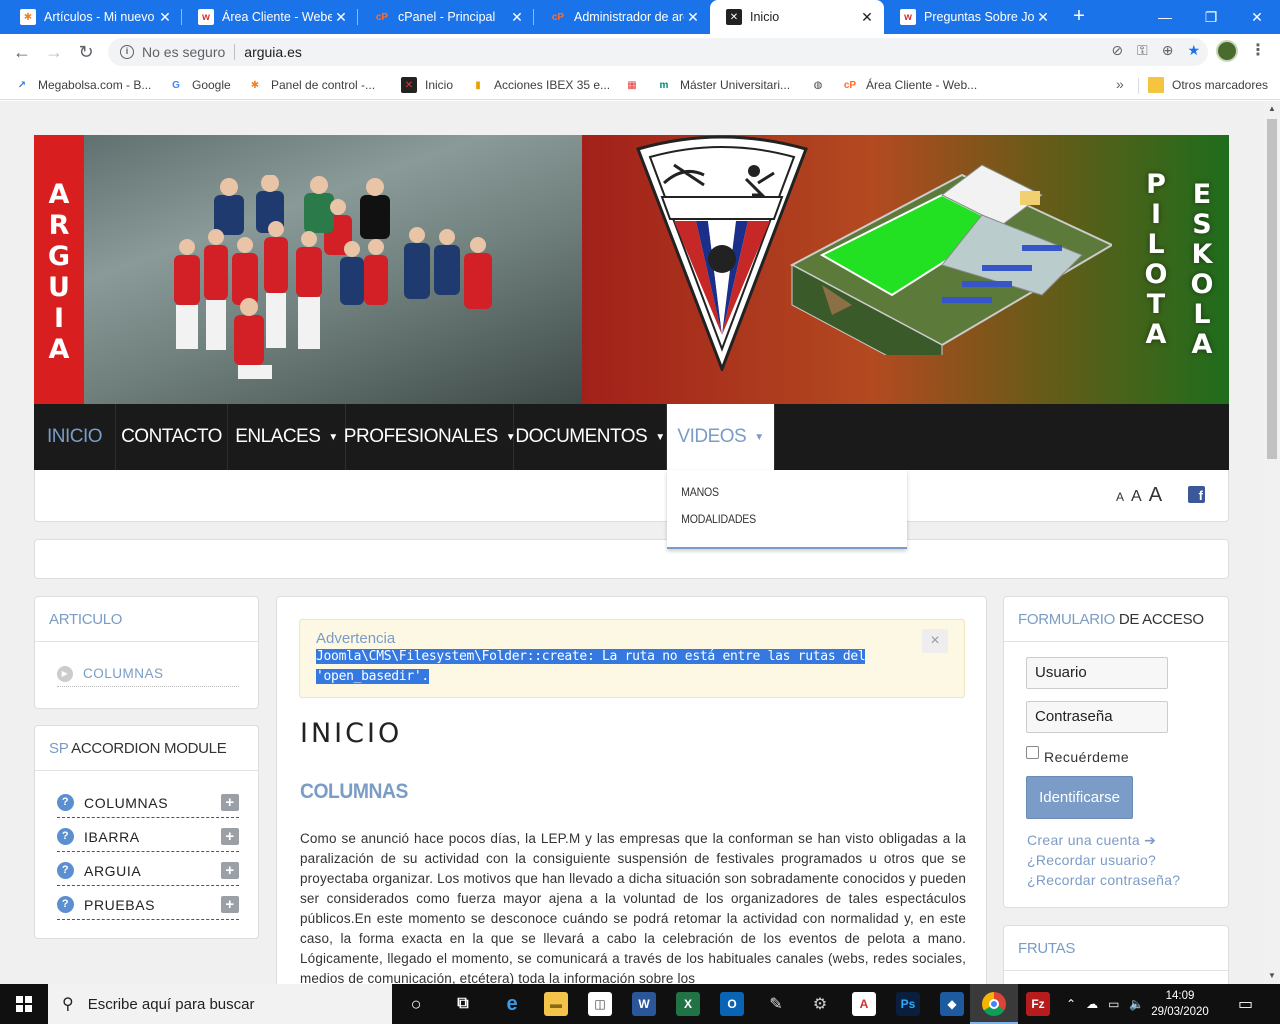  What do you see at coordinates (935, 641) in the screenshot?
I see `close-icon: ×` at bounding box center [935, 641].